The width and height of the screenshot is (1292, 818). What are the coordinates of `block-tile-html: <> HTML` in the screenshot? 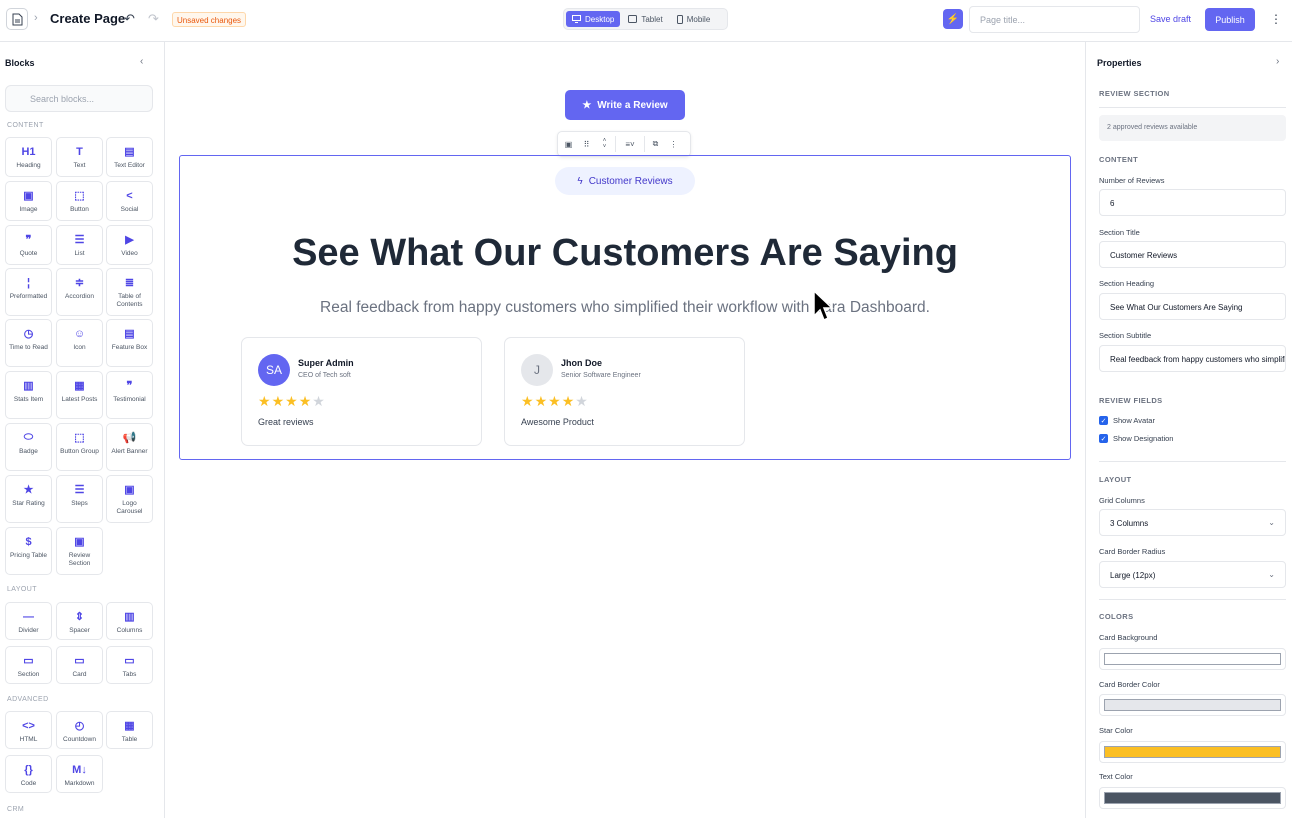 It's located at (28, 730).